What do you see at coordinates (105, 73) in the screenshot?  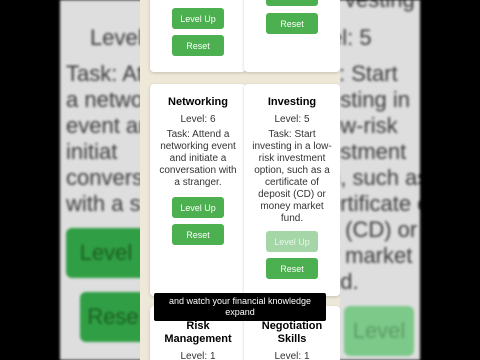 I see `bg-left-line: Task: At` at bounding box center [105, 73].